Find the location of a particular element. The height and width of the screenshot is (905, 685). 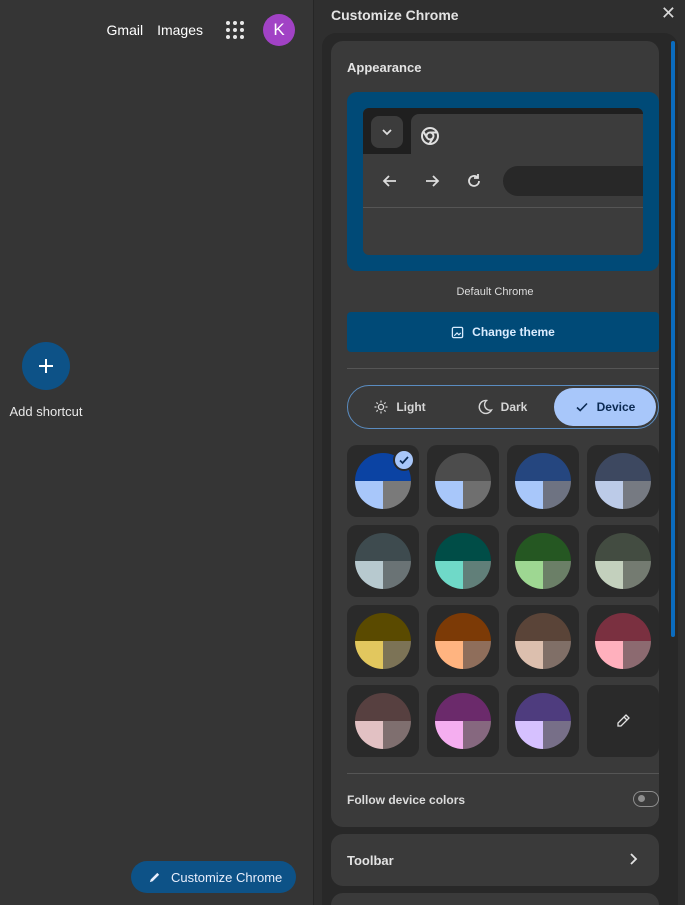

check-icon is located at coordinates (582, 407).